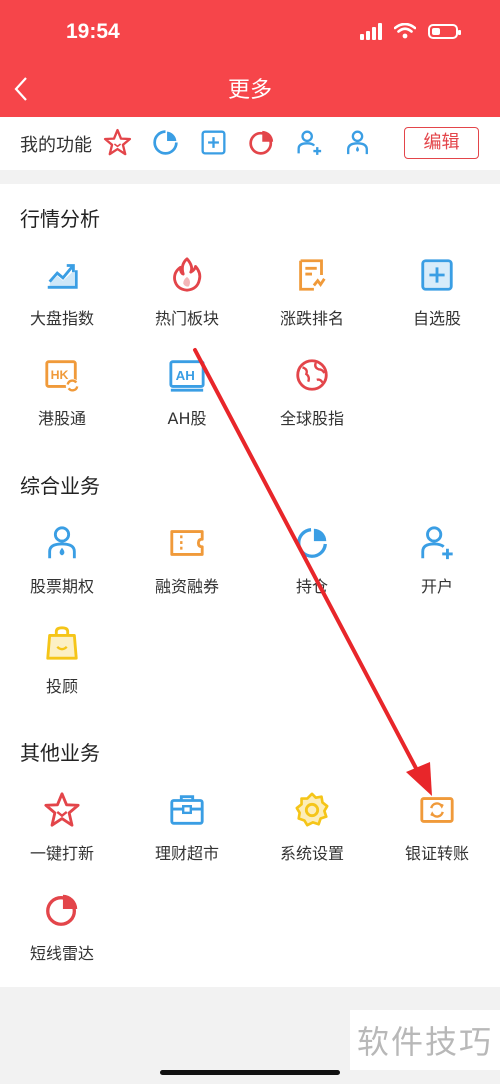  Describe the element at coordinates (187, 274) in the screenshot. I see `flame-icon` at that location.